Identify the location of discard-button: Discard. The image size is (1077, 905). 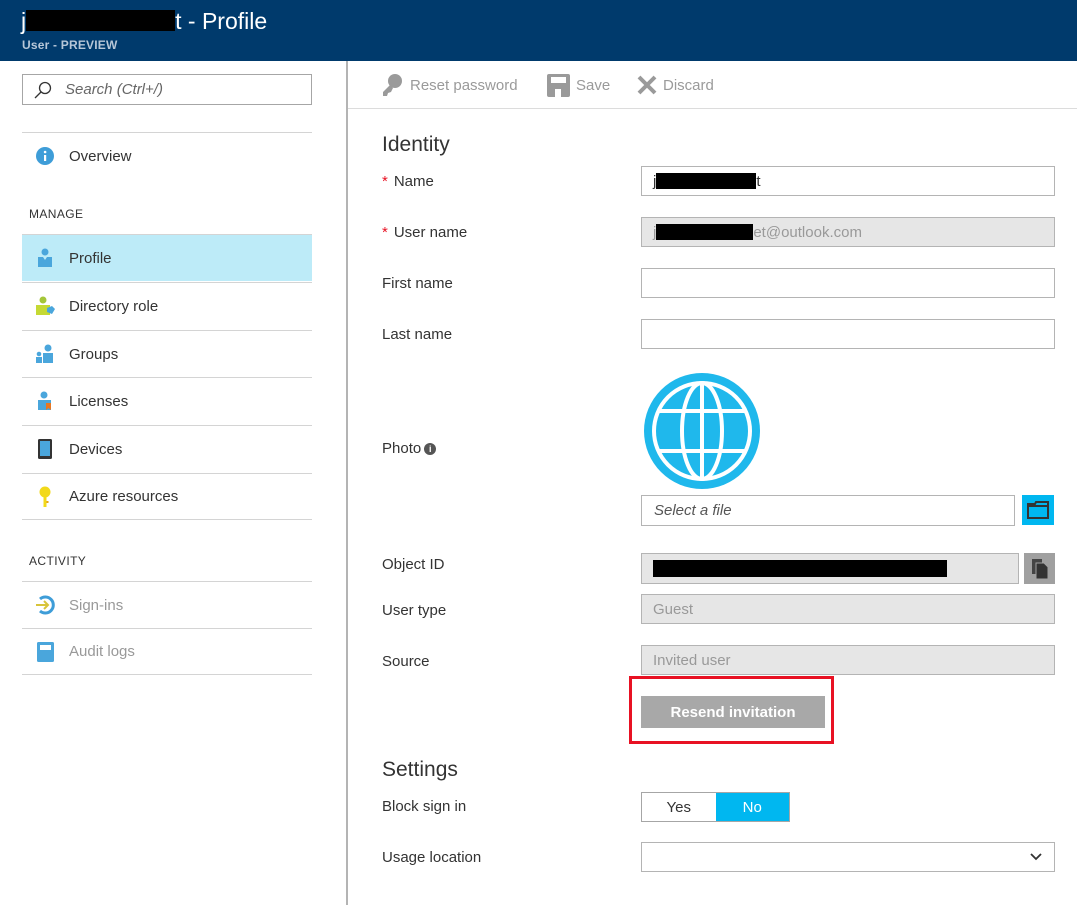
(675, 85).